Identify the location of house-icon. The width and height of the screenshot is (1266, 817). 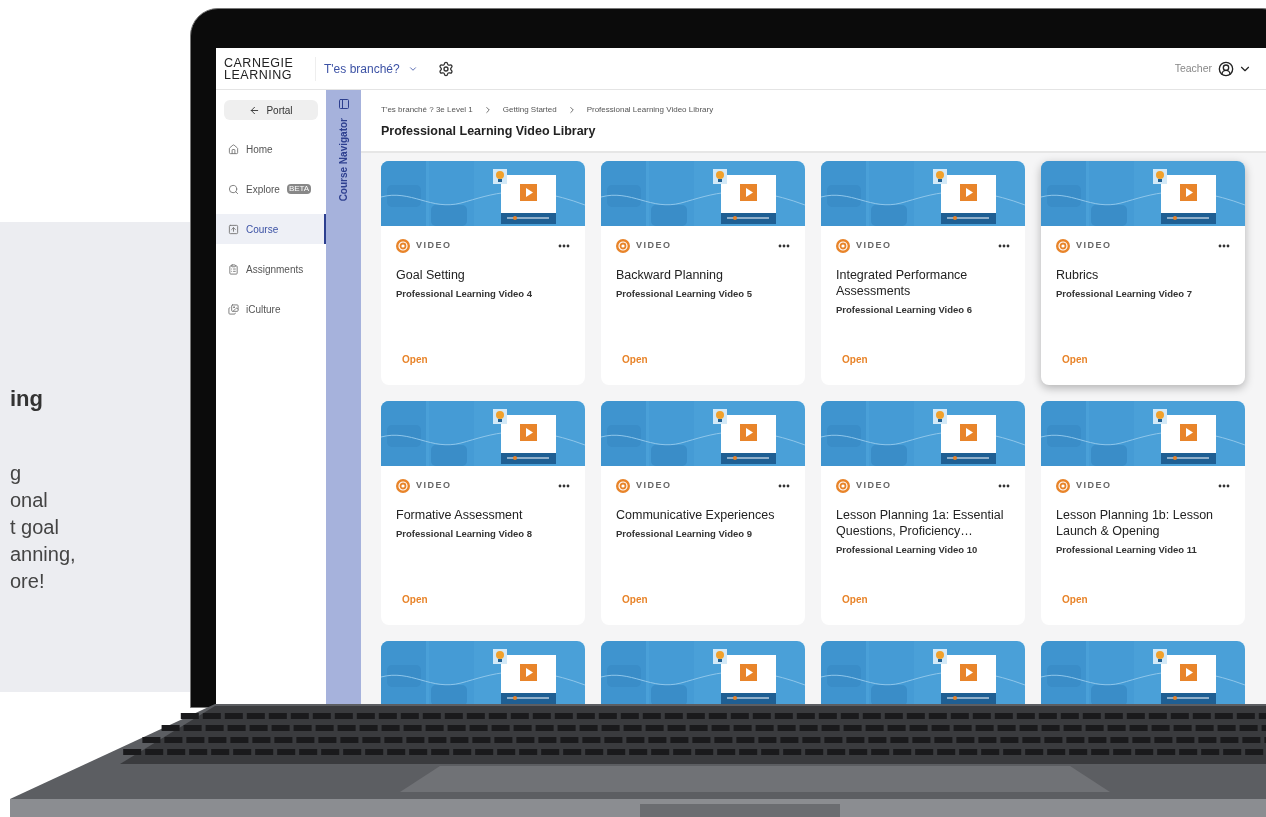
(233, 149).